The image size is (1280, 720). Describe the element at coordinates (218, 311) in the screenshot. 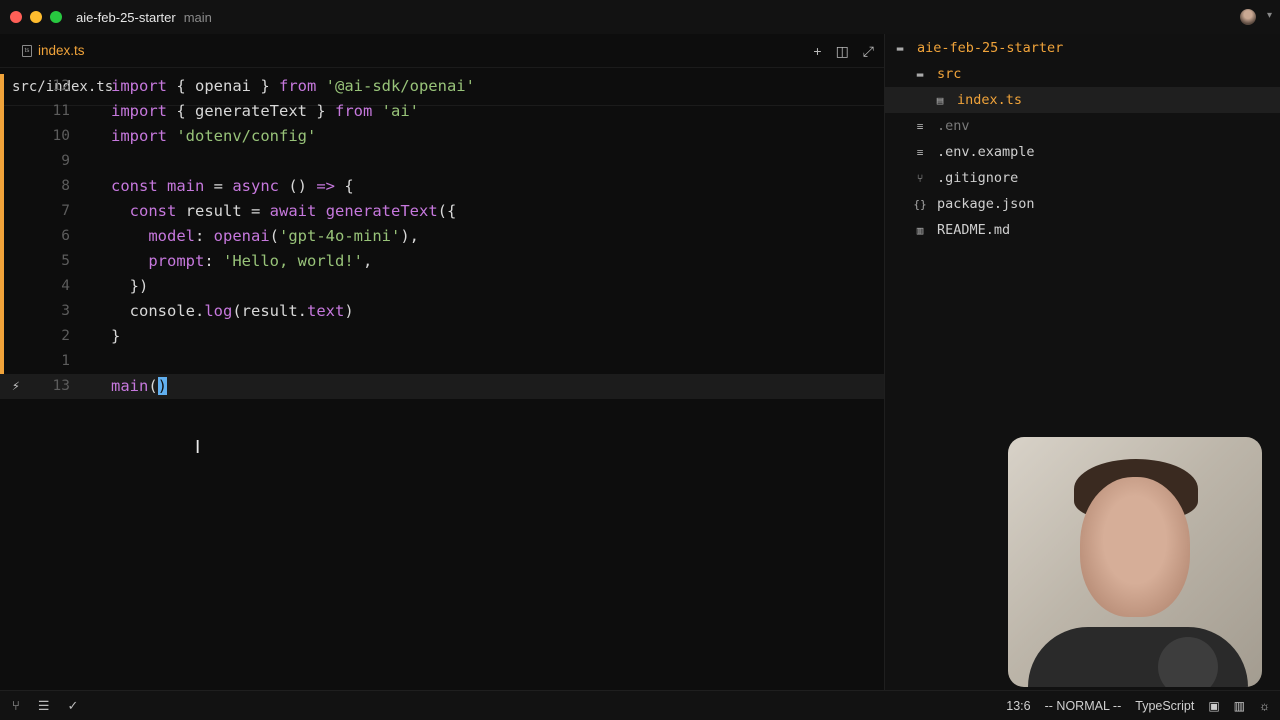

I see `code-token: log` at that location.